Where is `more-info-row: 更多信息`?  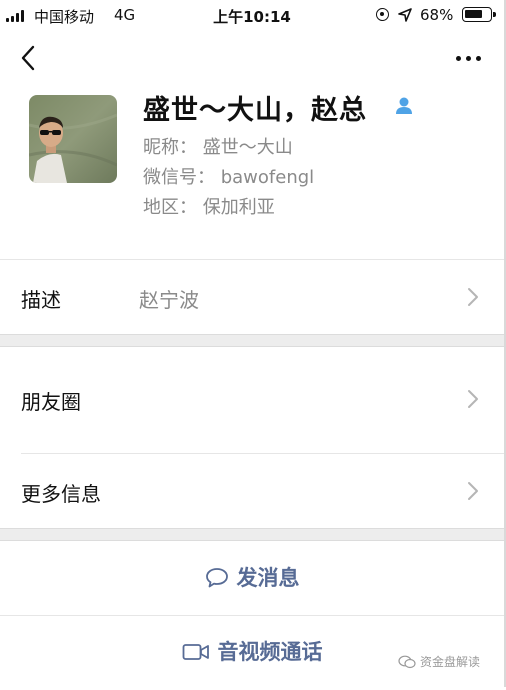 more-info-row: 更多信息 is located at coordinates (252, 491).